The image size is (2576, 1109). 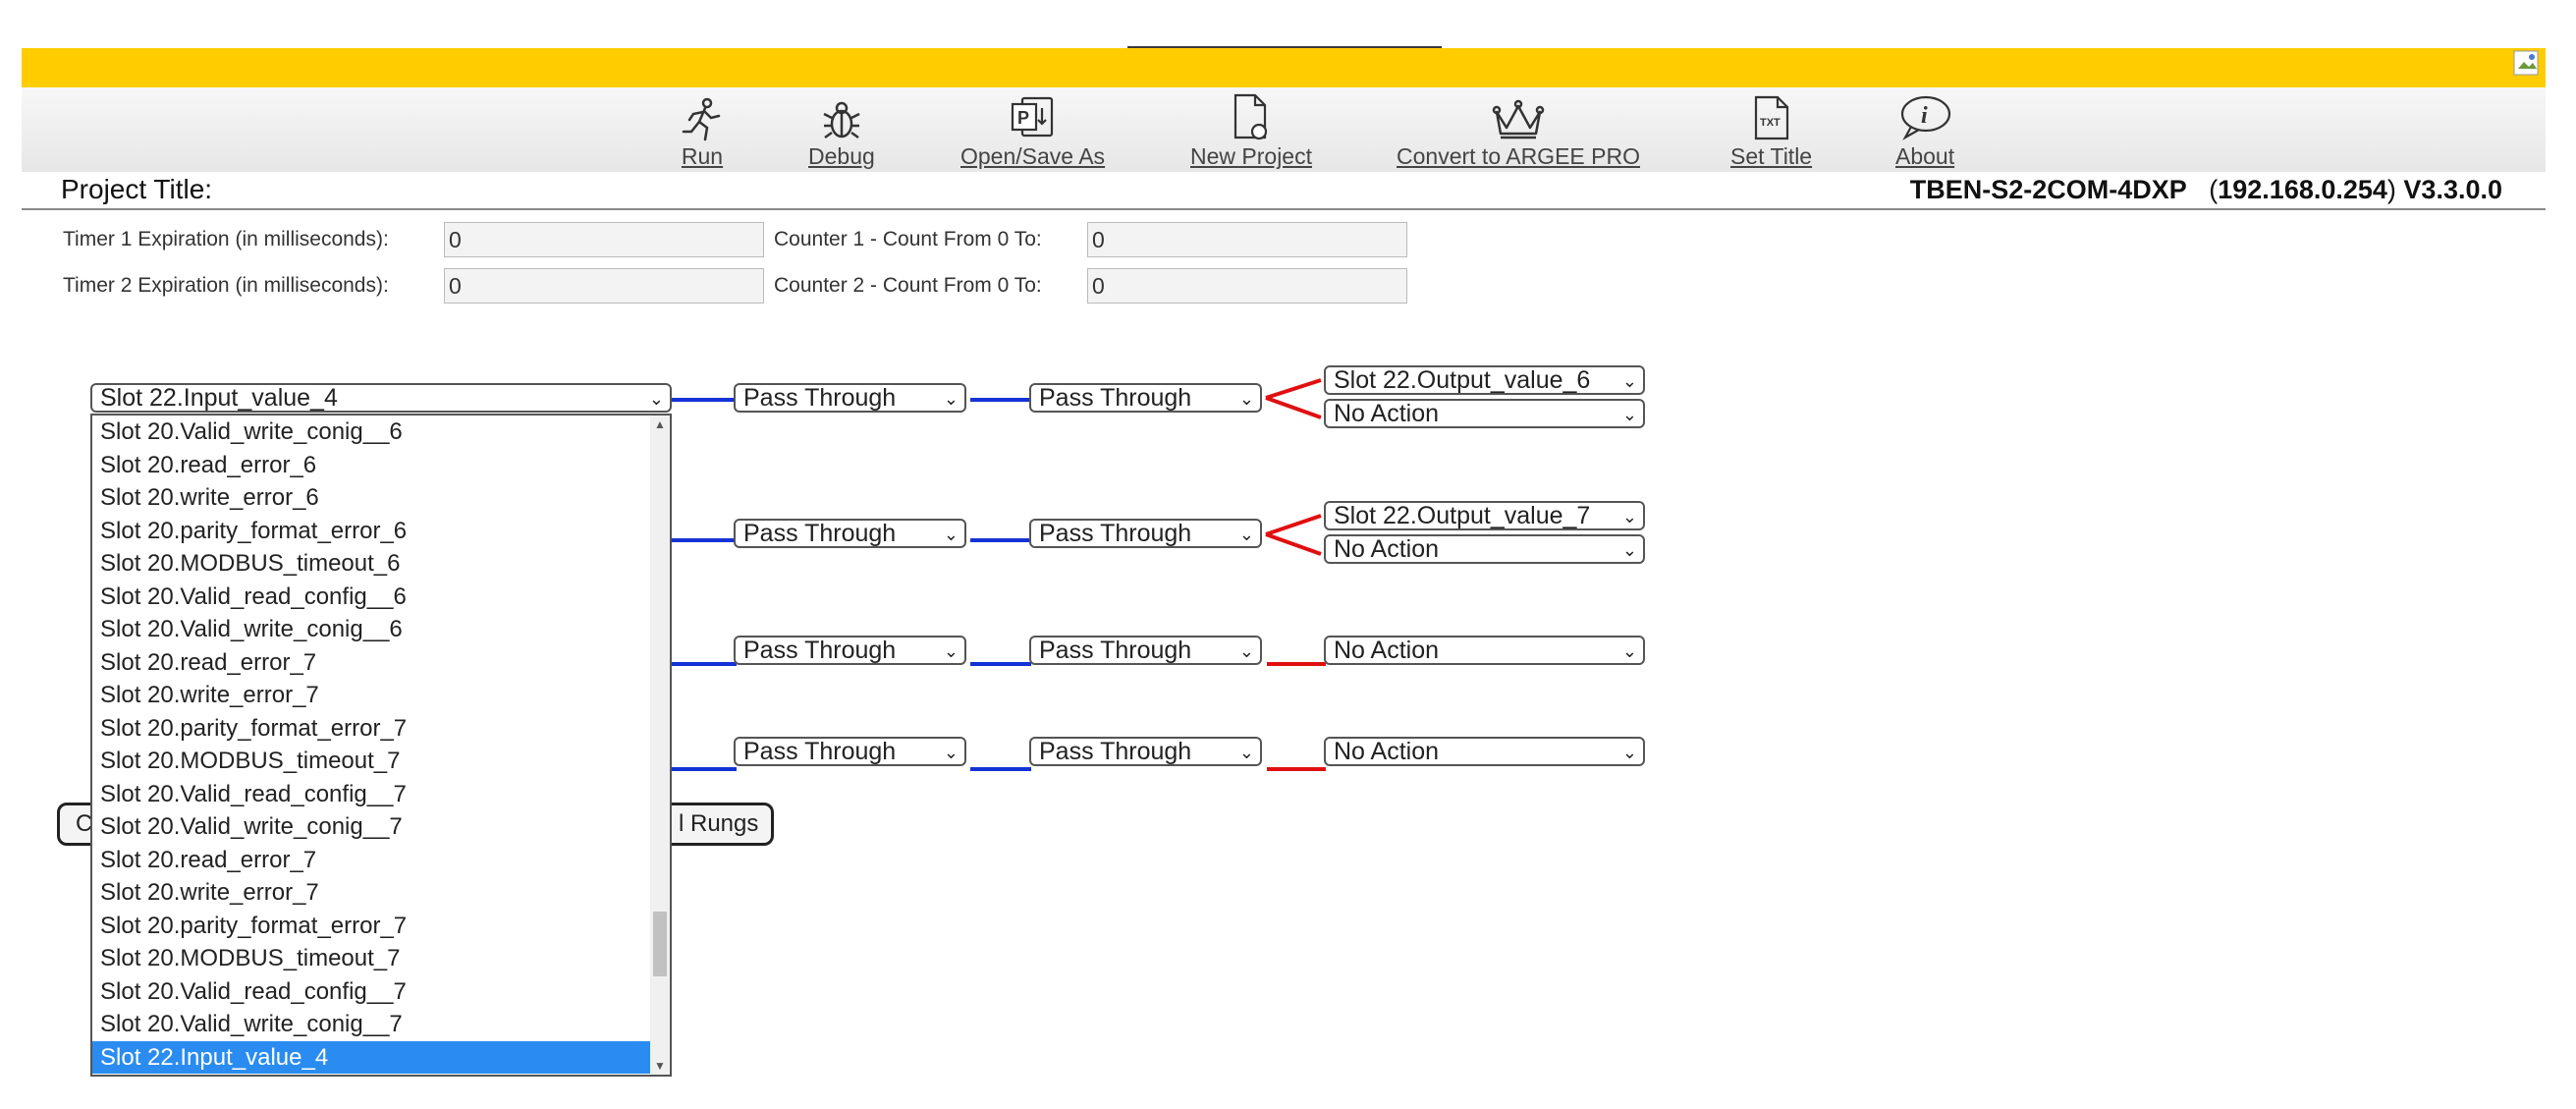 What do you see at coordinates (1294, 535) in the screenshot?
I see `rung-2-output-fork` at bounding box center [1294, 535].